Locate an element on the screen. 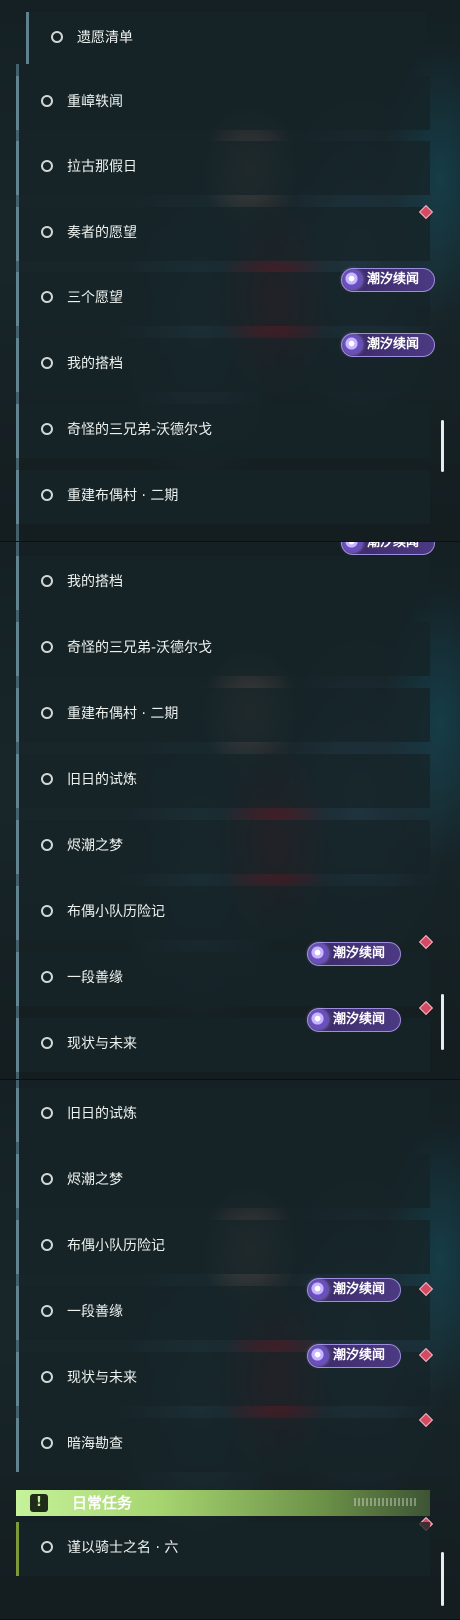  header-decoration is located at coordinates (385, 1502).